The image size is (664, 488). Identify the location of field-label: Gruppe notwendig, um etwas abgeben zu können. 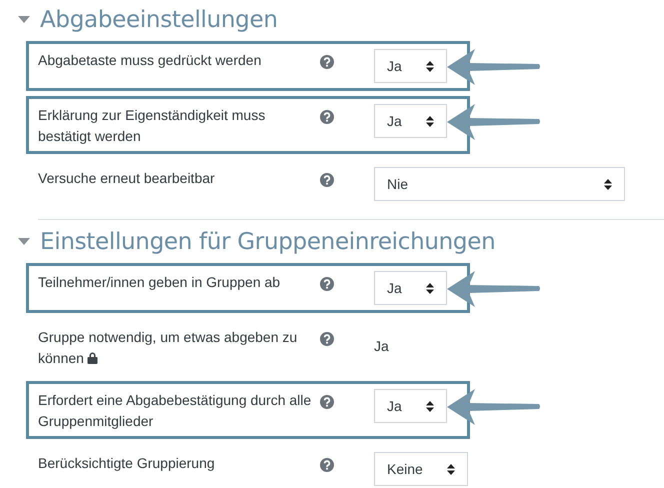
(168, 347).